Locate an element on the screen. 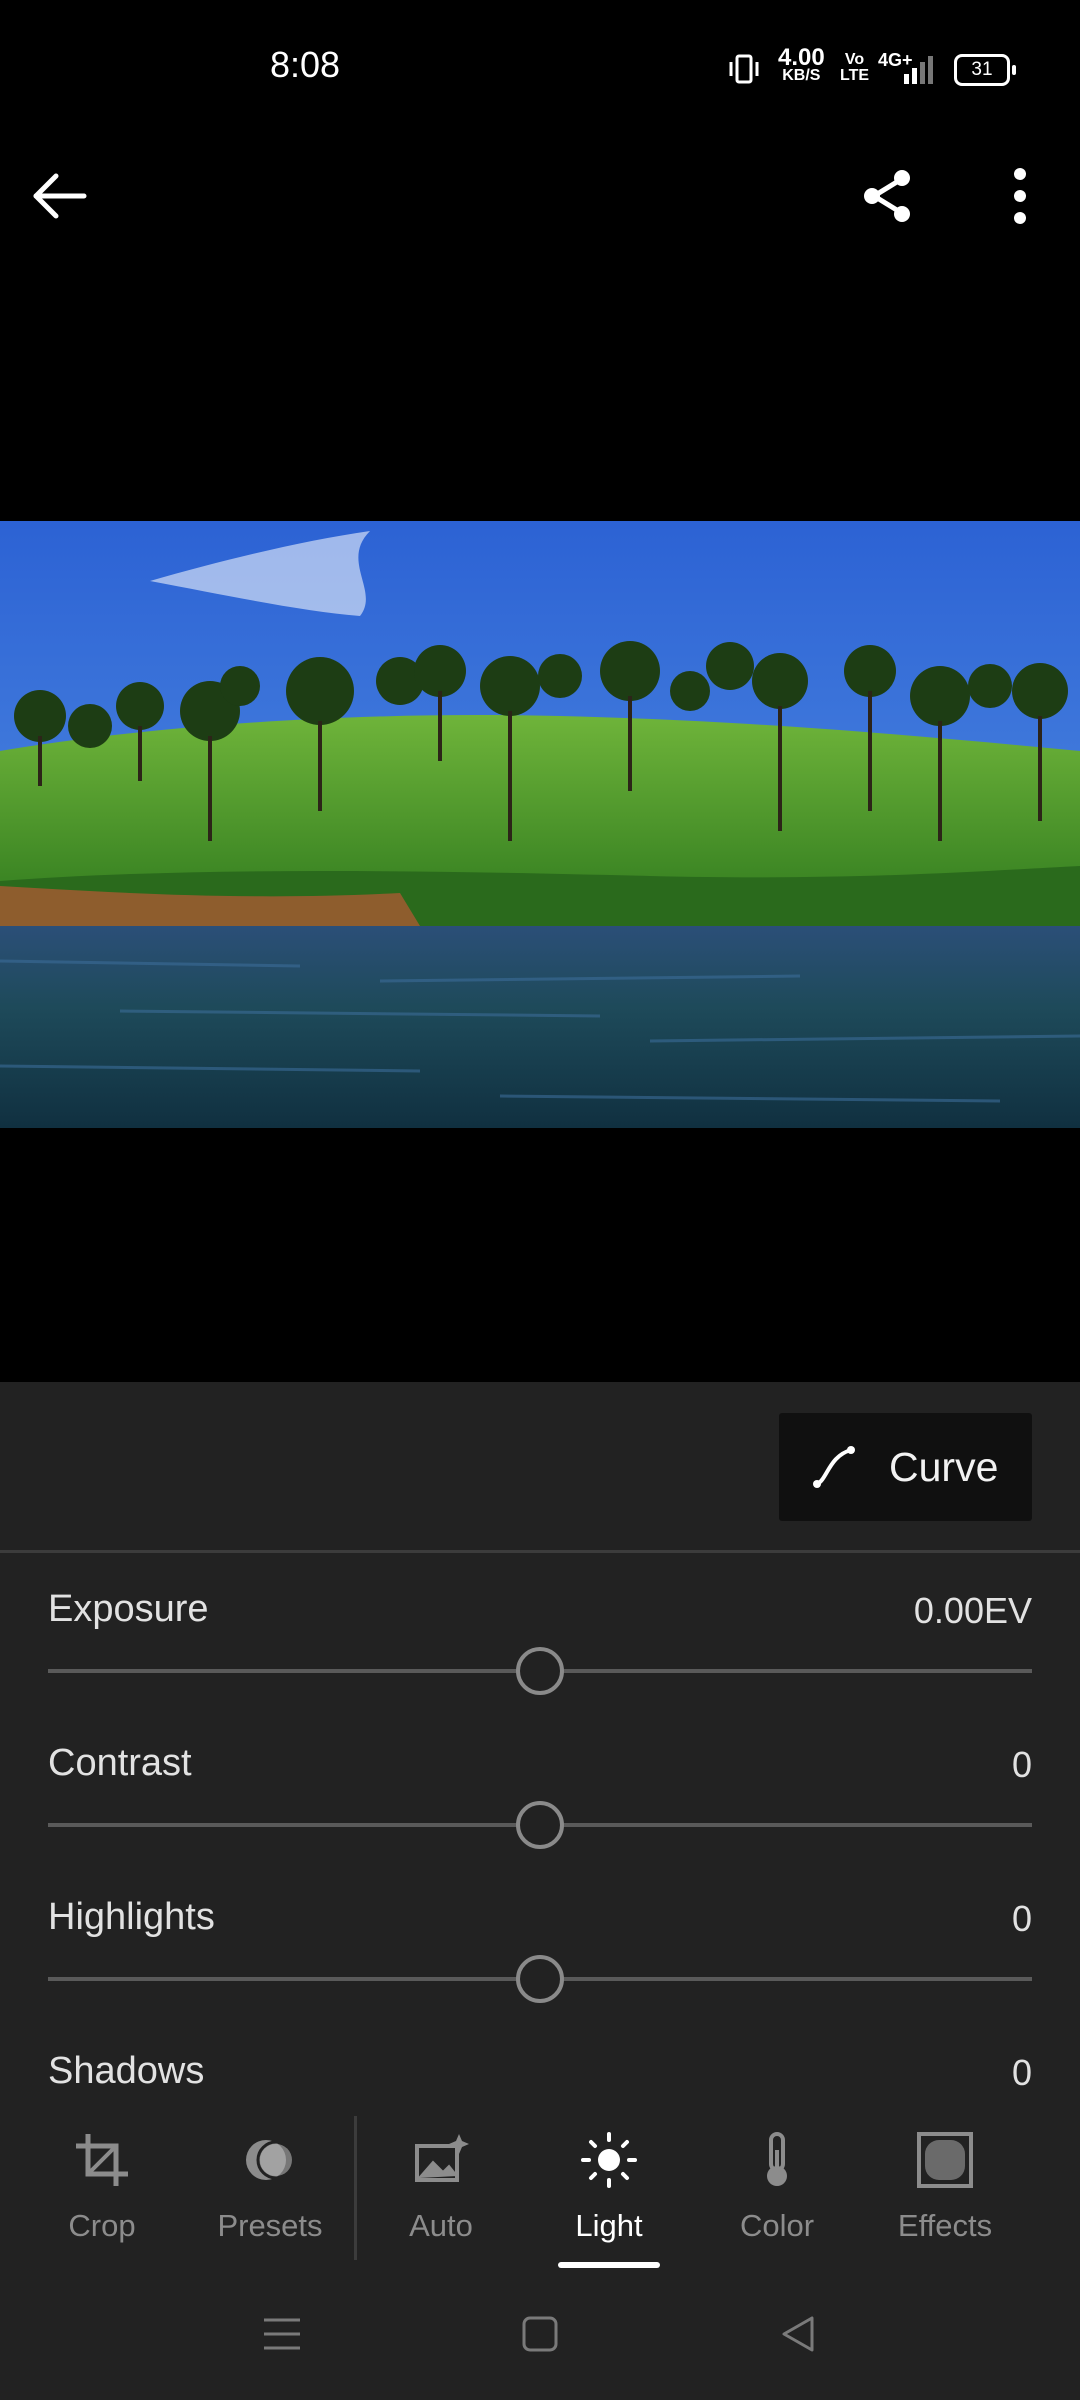 Image resolution: width=1080 pixels, height=2400 pixels. share-button is located at coordinates (888, 196).